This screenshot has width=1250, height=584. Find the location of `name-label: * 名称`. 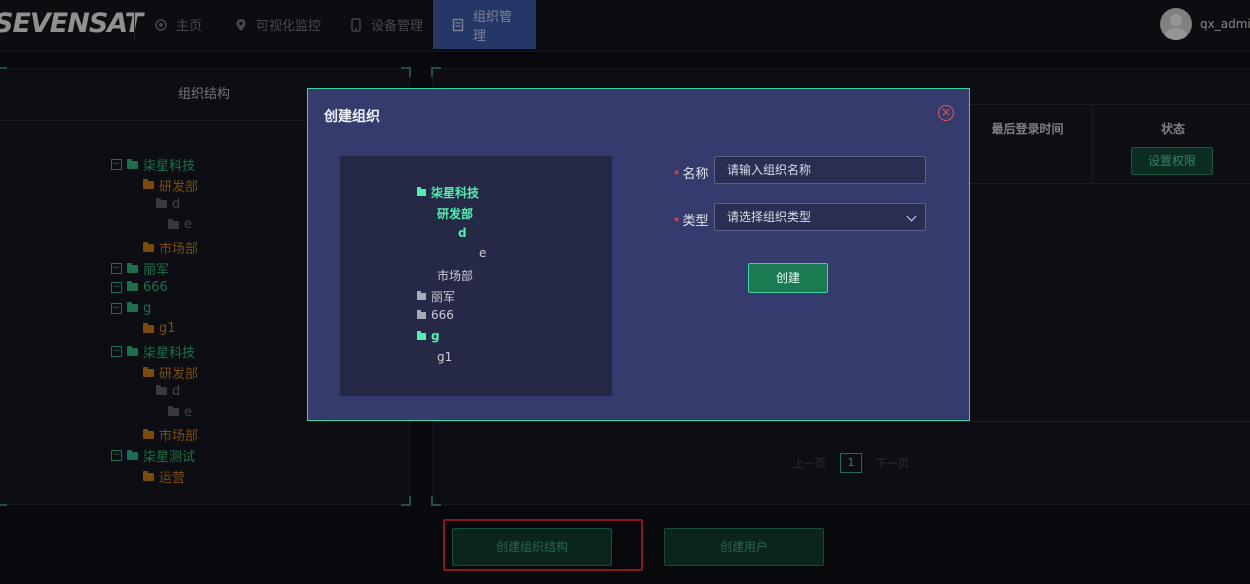

name-label: * 名称 is located at coordinates (691, 172).